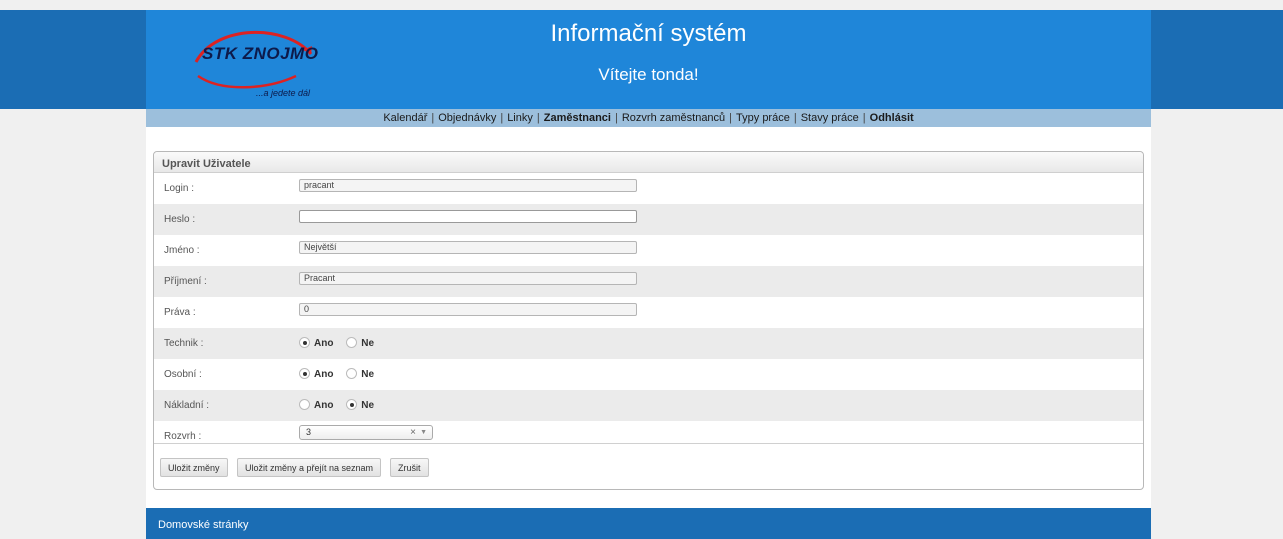 This screenshot has width=1283, height=539. Describe the element at coordinates (423, 432) in the screenshot. I see `chevron-down-icon: ▼` at that location.